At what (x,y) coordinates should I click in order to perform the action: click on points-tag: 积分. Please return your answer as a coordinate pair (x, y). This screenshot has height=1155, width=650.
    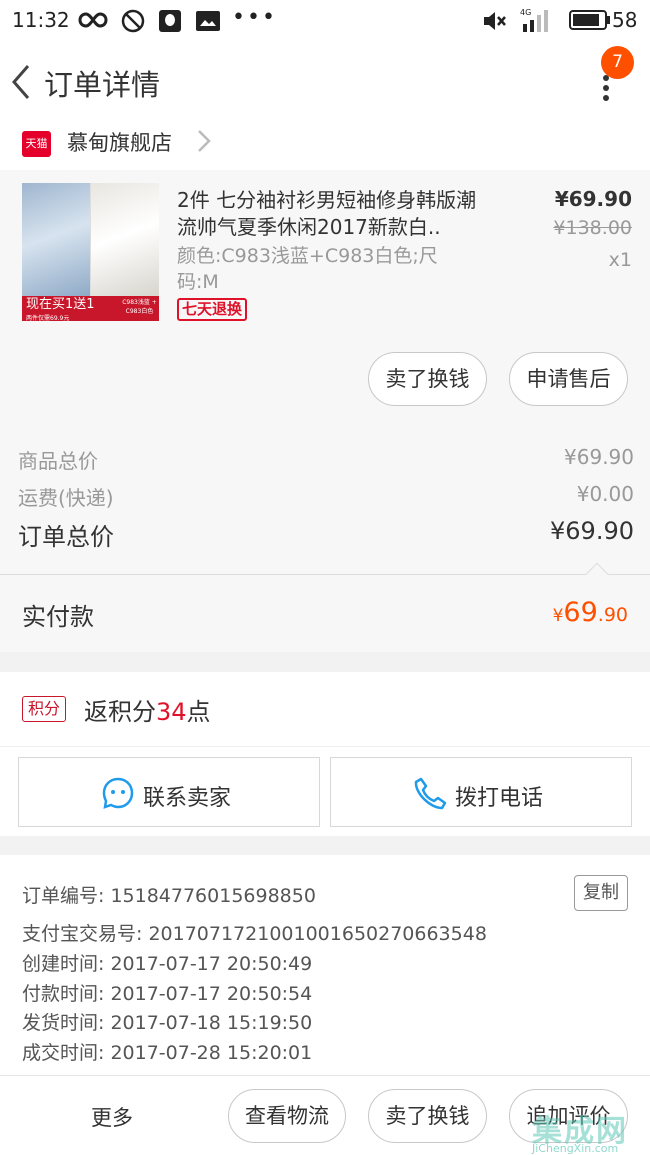
    Looking at the image, I should click on (44, 709).